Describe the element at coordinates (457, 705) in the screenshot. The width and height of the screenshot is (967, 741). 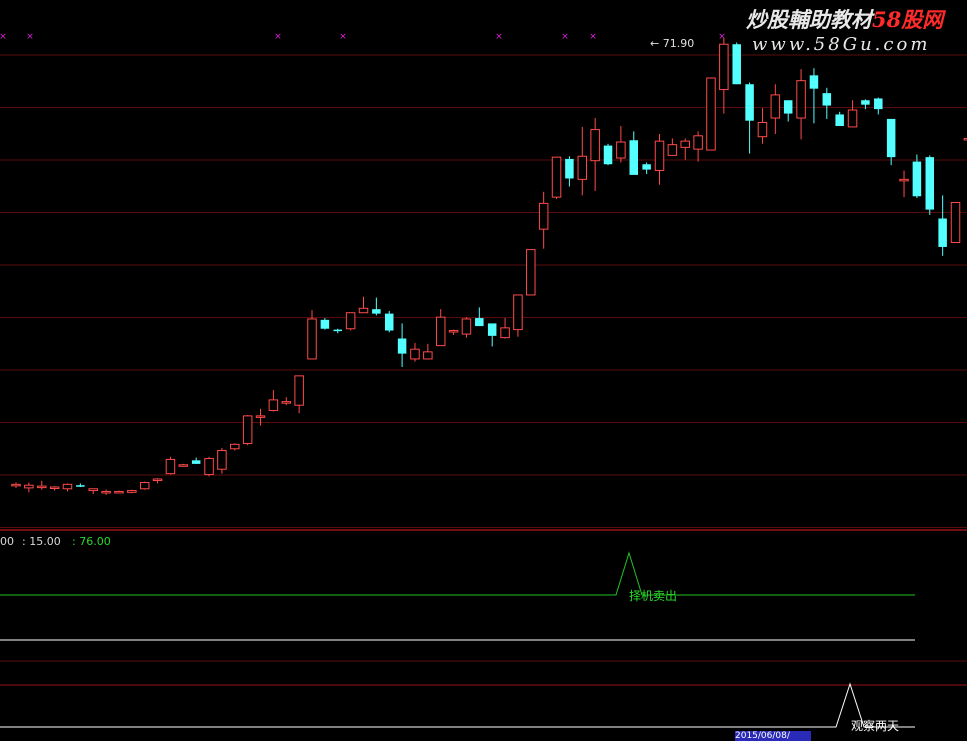
I see `watch-signal-line` at that location.